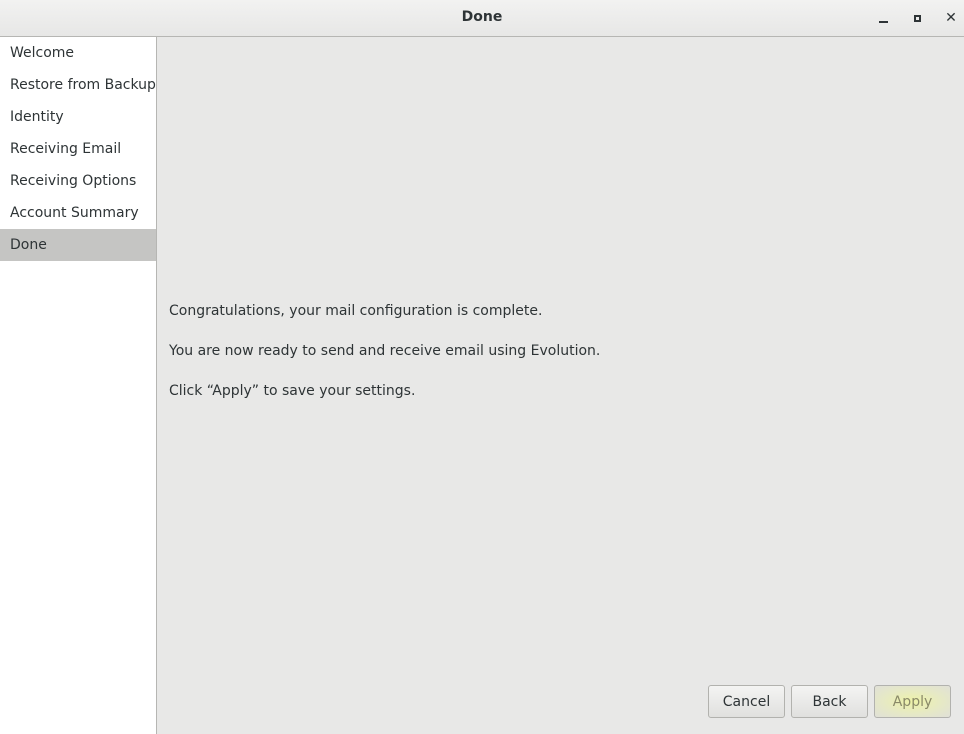 This screenshot has width=964, height=734. What do you see at coordinates (883, 22) in the screenshot?
I see `minimize-icon` at bounding box center [883, 22].